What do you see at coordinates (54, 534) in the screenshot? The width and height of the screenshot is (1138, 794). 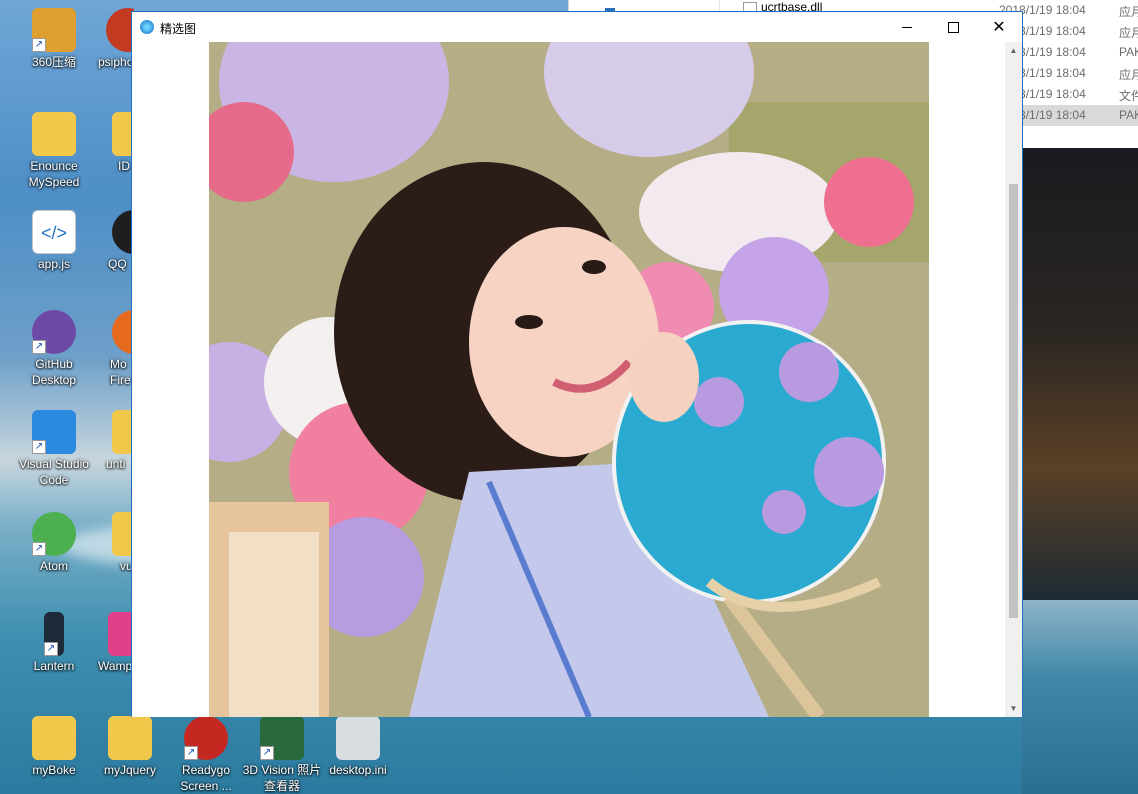 I see `atom-icon: ↗` at bounding box center [54, 534].